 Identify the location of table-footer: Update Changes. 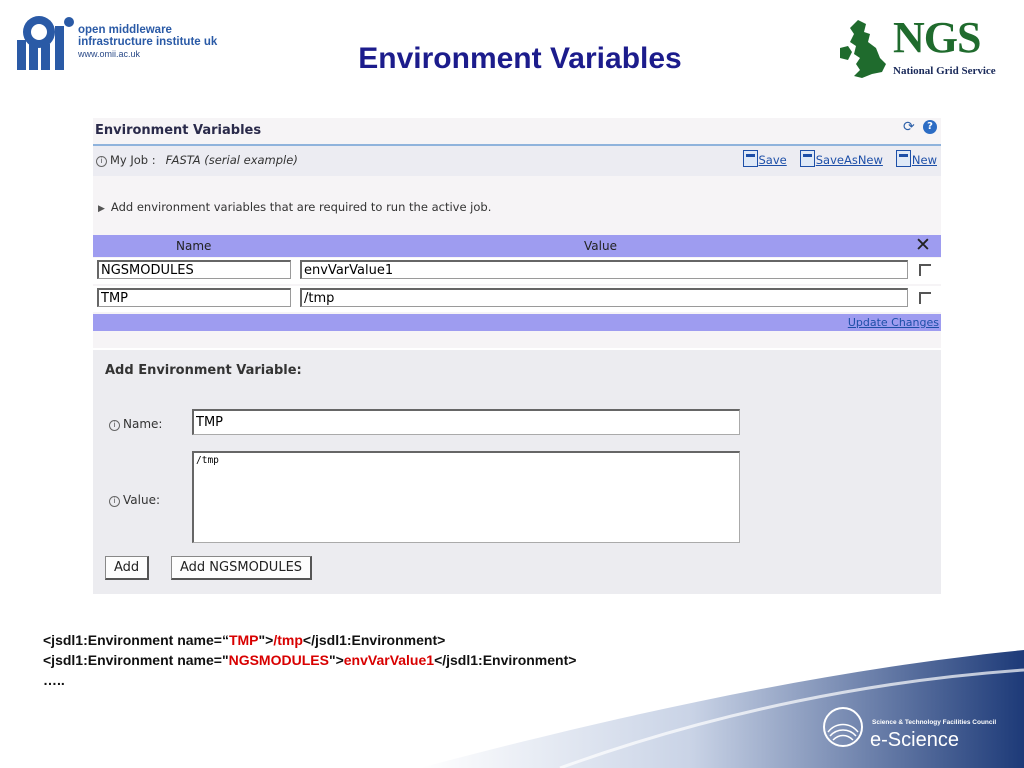
(517, 322).